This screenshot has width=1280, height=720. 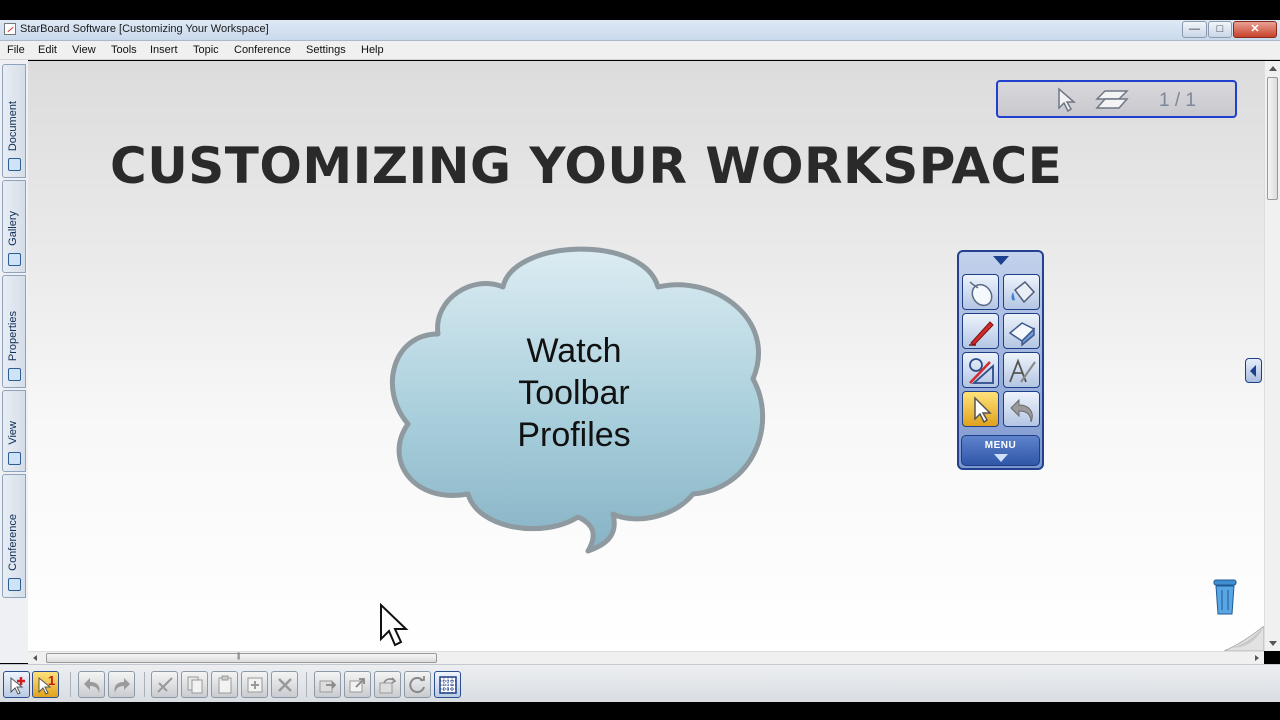 I want to click on magnifier-icon, so click(x=14, y=458).